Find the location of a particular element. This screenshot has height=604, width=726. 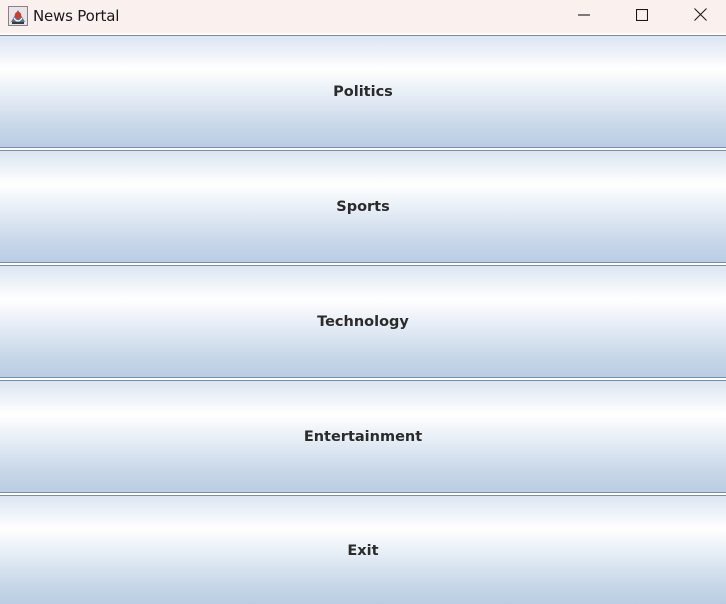

close-icon is located at coordinates (700, 16).